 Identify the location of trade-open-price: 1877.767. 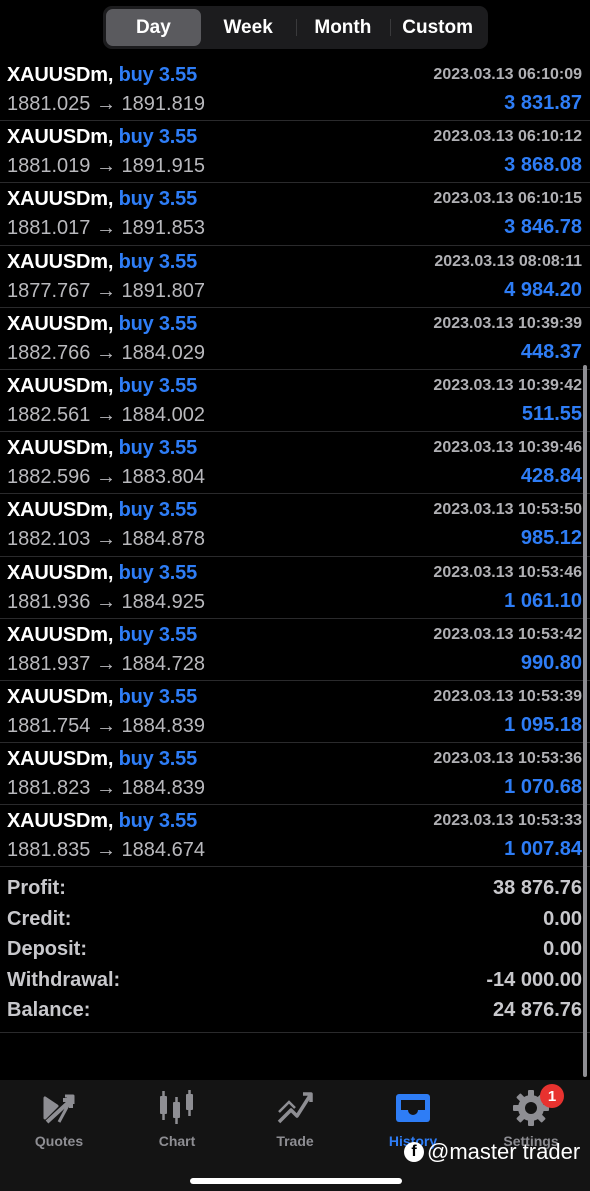
(49, 290).